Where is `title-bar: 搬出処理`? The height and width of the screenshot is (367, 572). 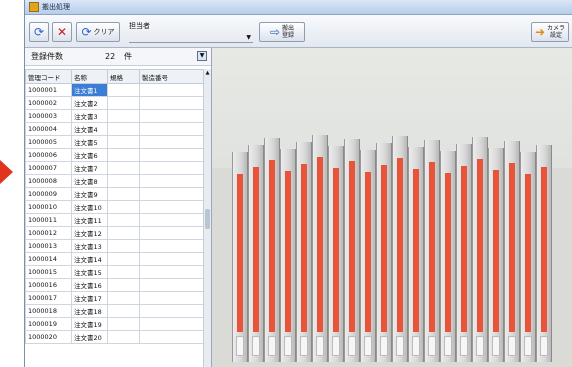
title-bar: 搬出処理 is located at coordinates (298, 7).